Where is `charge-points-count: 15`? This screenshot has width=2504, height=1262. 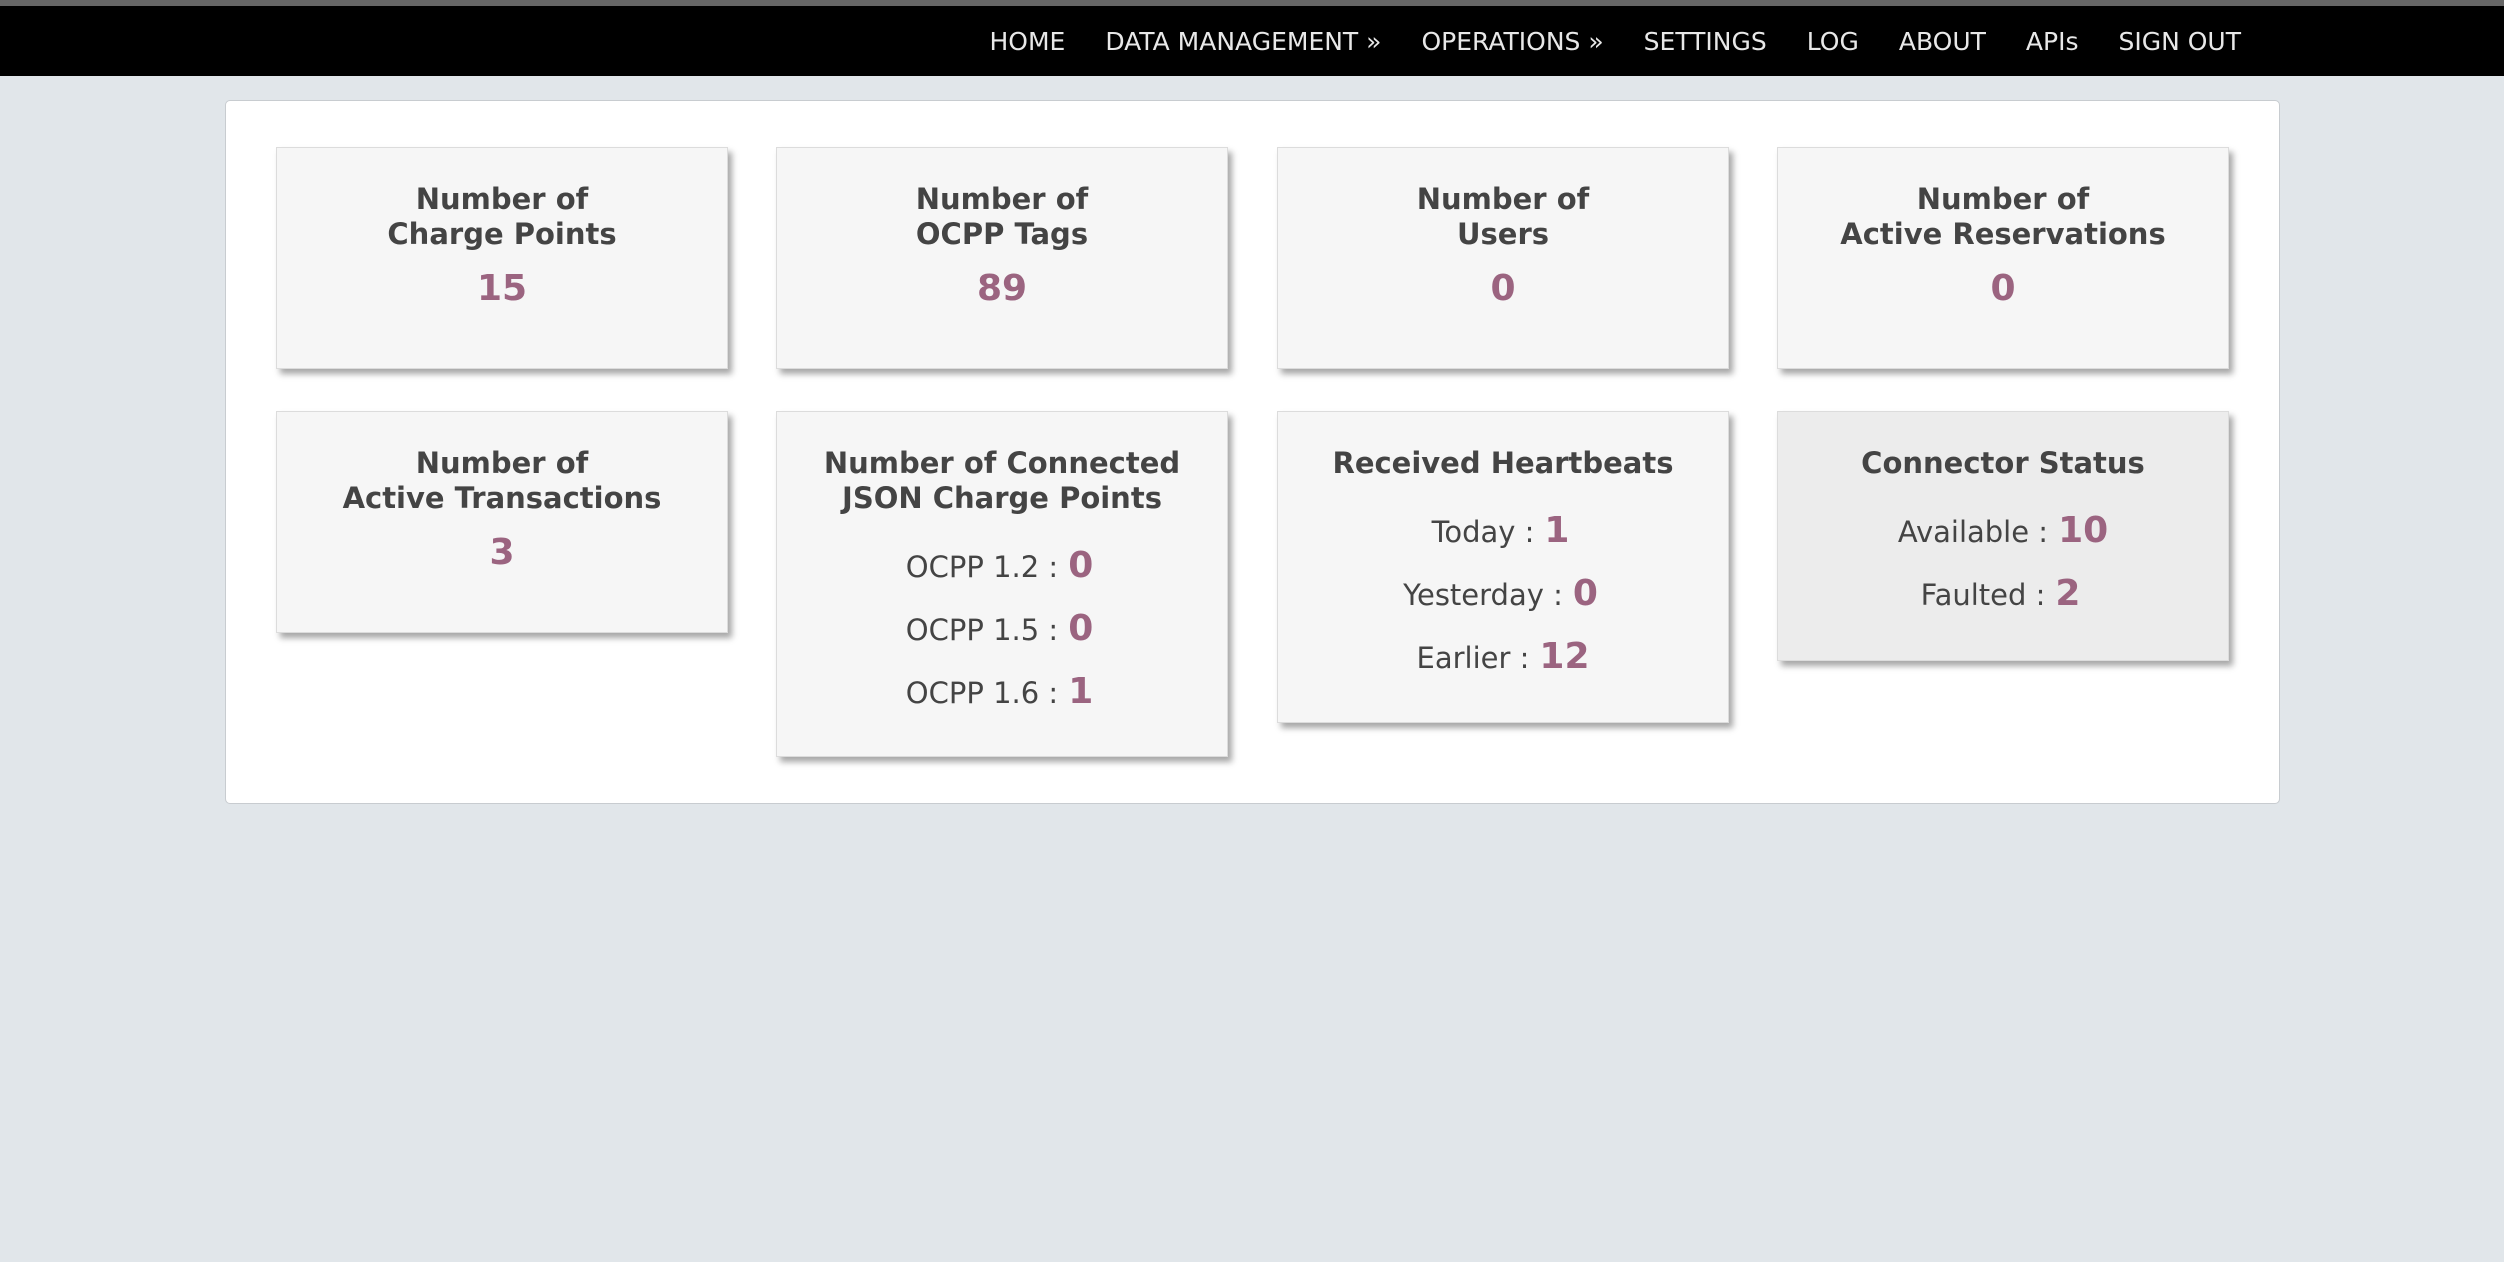
charge-points-count: 15 is located at coordinates (502, 288).